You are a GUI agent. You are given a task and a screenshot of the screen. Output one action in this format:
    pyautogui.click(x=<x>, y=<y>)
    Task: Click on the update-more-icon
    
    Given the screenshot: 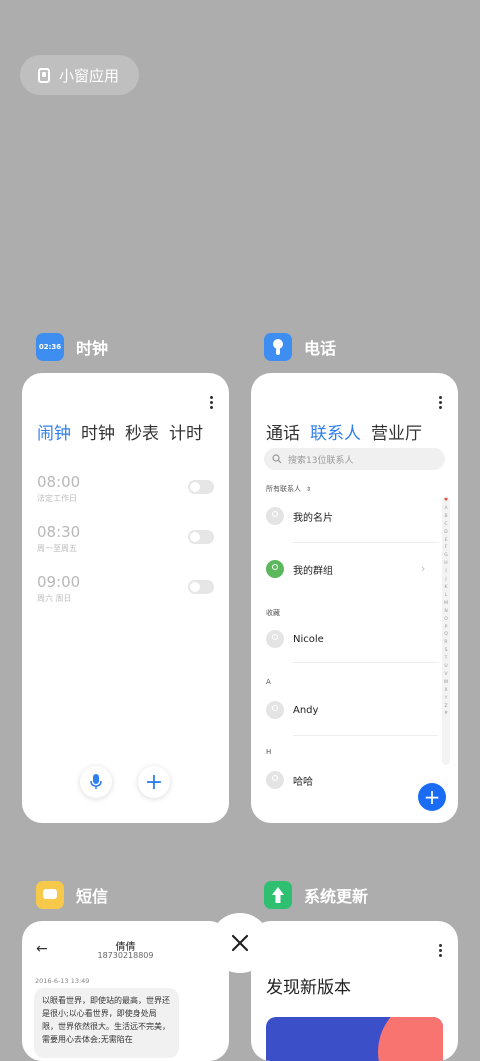 What is the action you would take?
    pyautogui.click(x=440, y=951)
    